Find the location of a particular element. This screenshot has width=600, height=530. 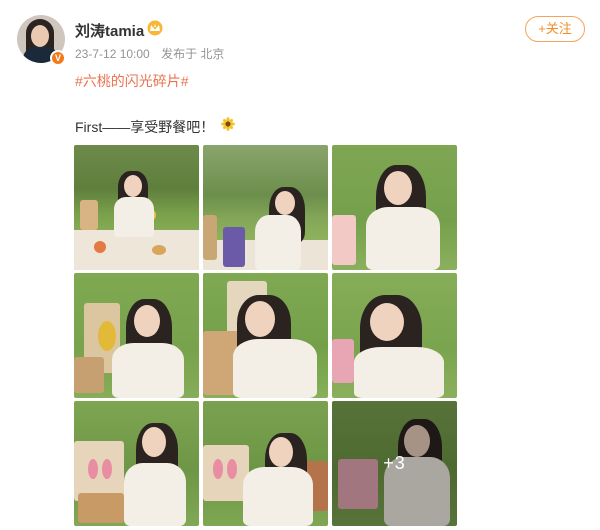

author-name: 刘涛tamia is located at coordinates (109, 30).